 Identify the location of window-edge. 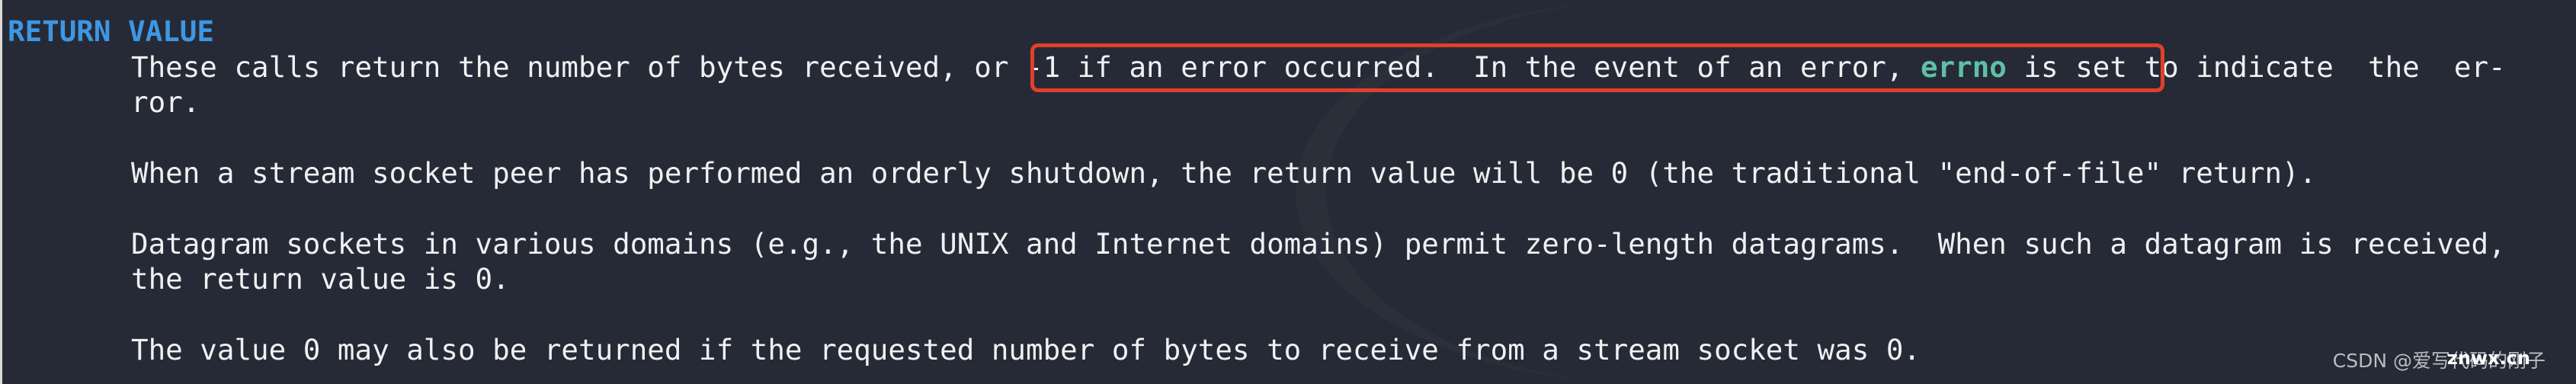
(1, 192).